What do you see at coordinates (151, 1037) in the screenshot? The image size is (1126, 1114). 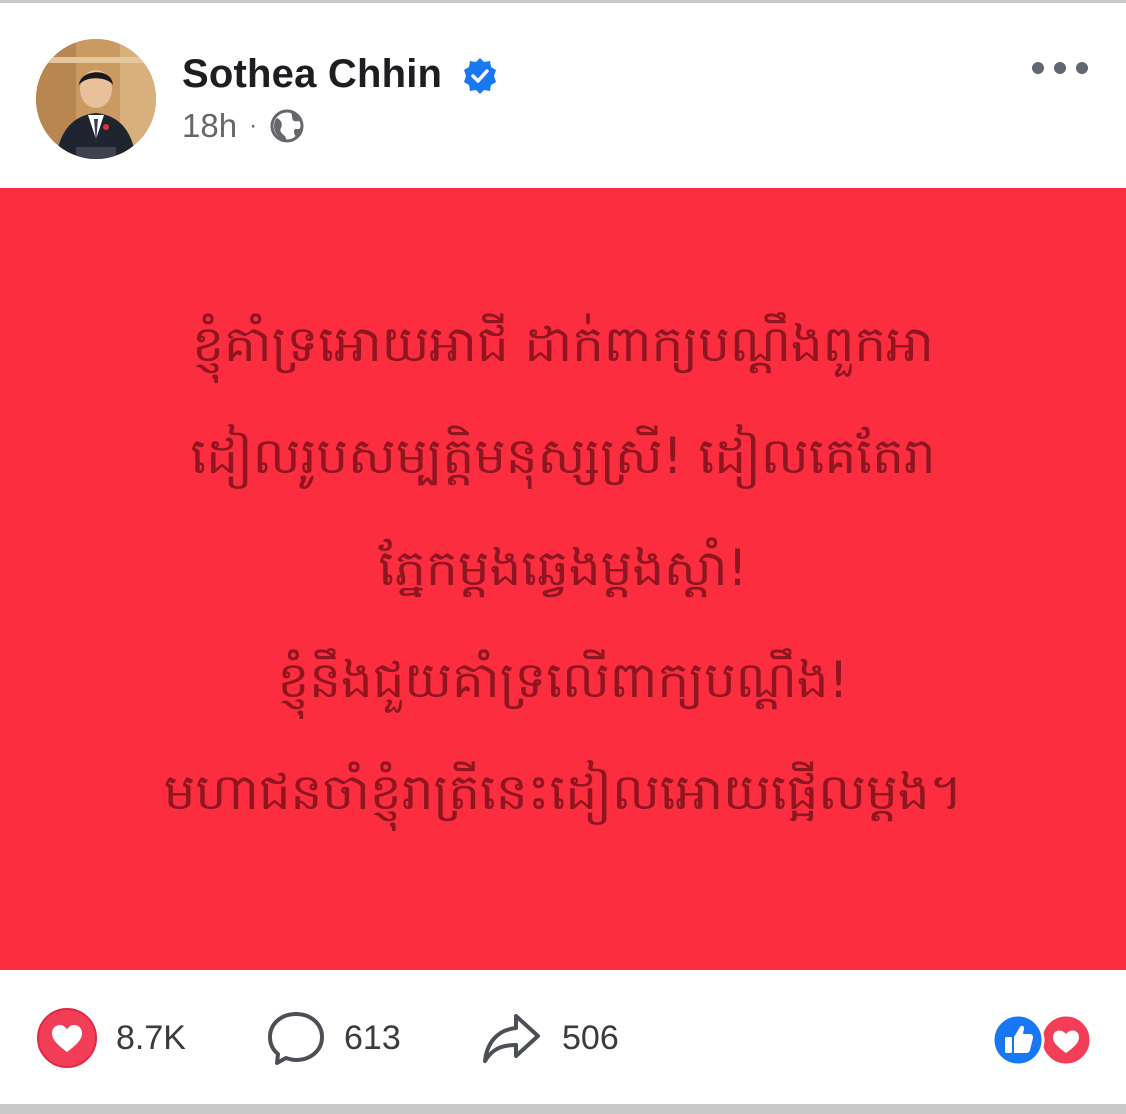 I see `like-count: 8.7K` at bounding box center [151, 1037].